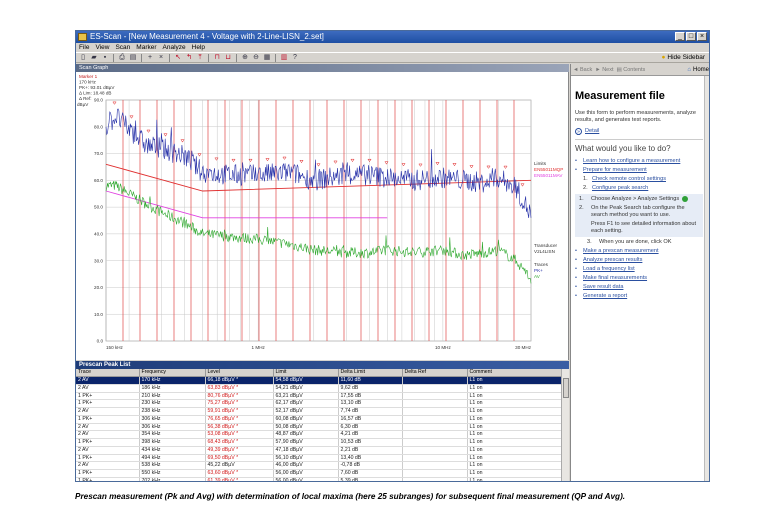 The height and width of the screenshot is (509, 783). I want to click on detail-link: » Detail, so click(639, 131).